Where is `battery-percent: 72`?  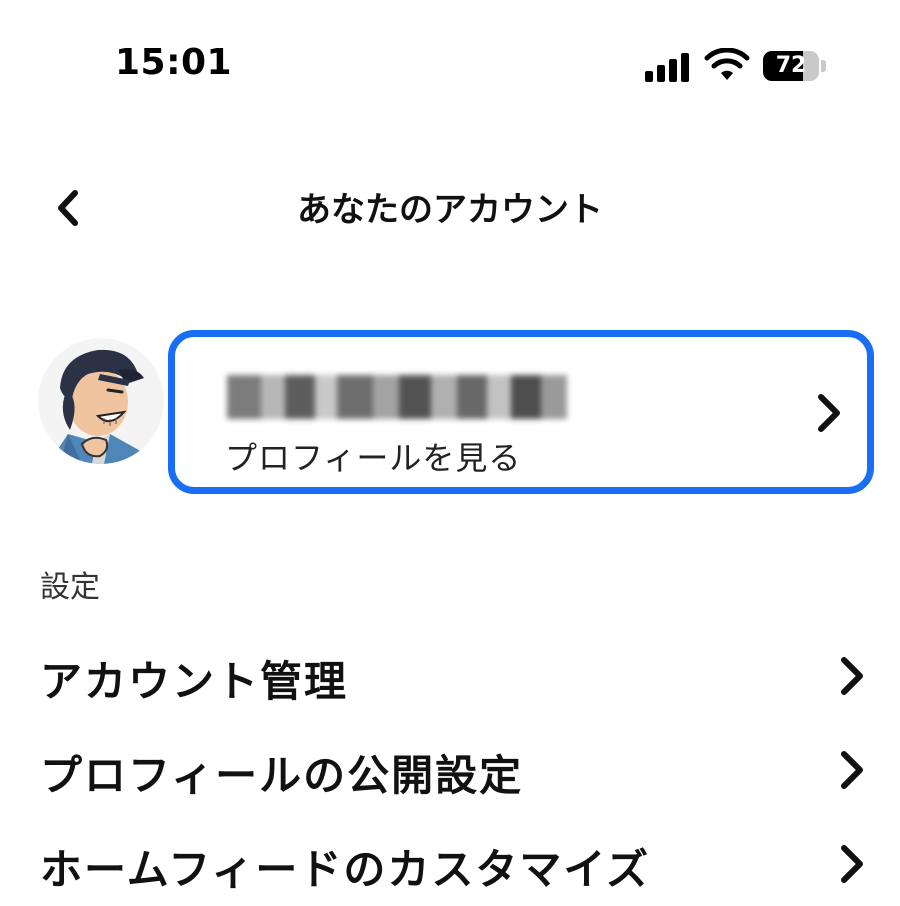 battery-percent: 72 is located at coordinates (791, 65).